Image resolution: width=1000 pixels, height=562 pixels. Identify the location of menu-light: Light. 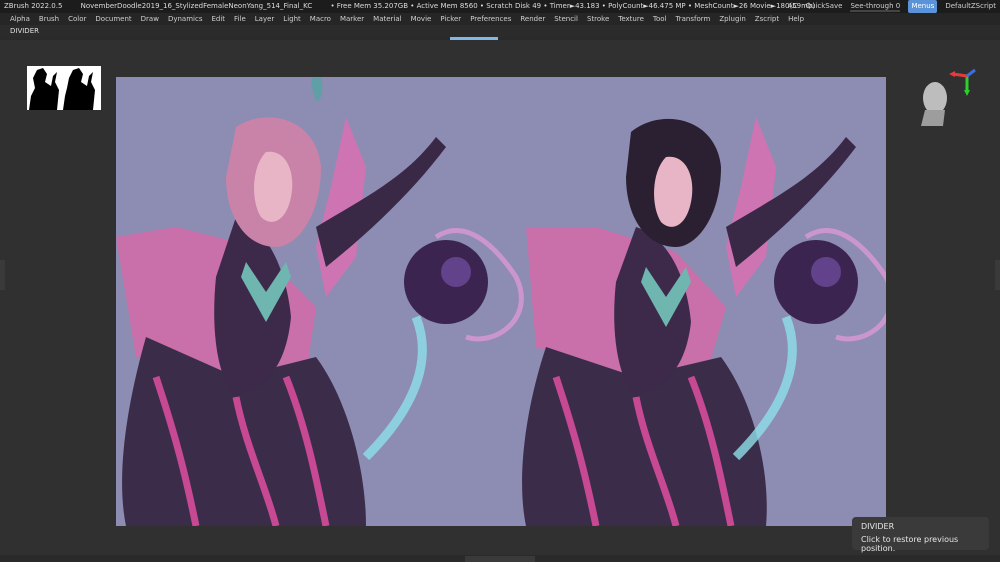
(291, 19).